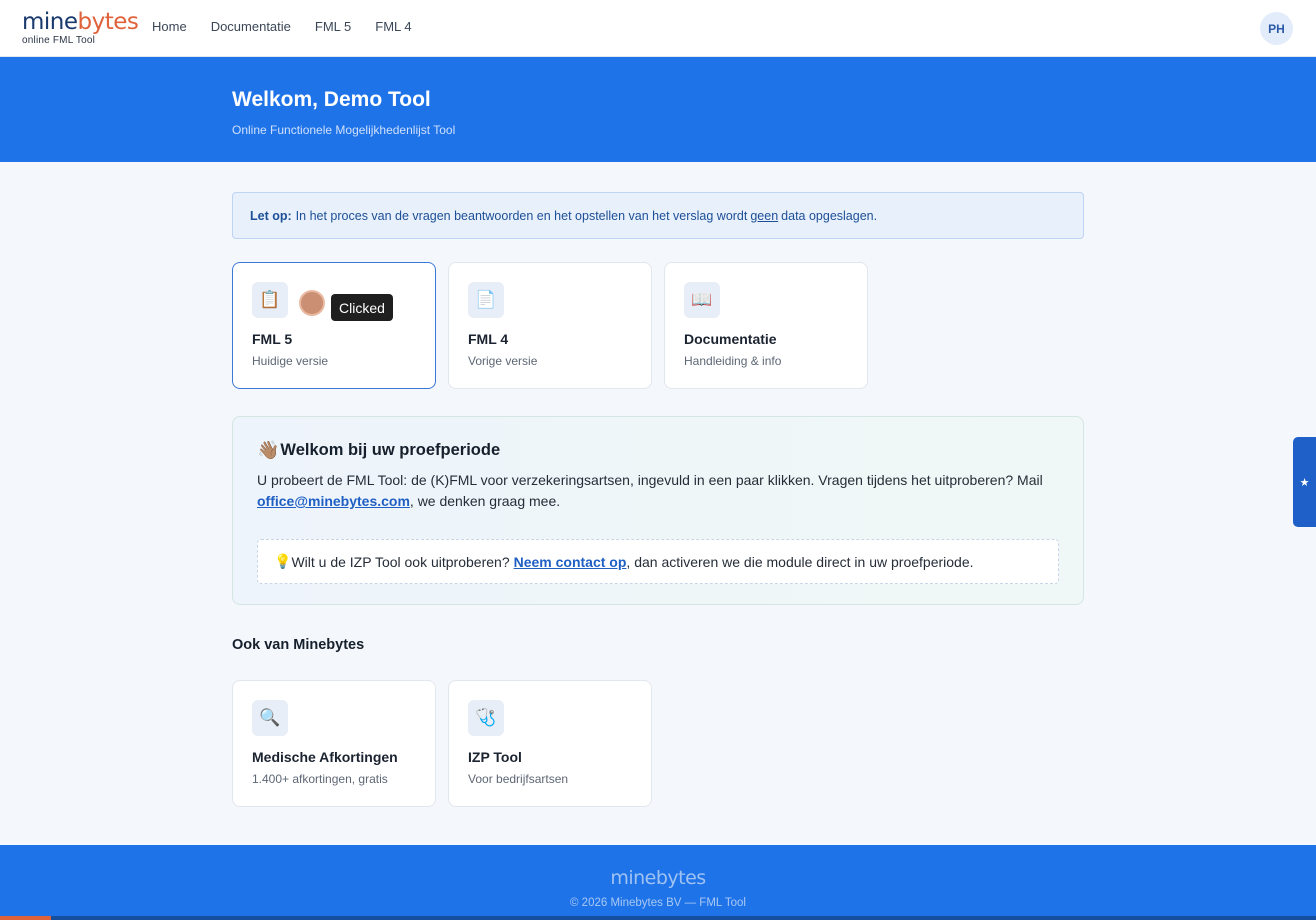  What do you see at coordinates (290, 361) in the screenshot?
I see `card-subtitle: Huidige versie` at bounding box center [290, 361].